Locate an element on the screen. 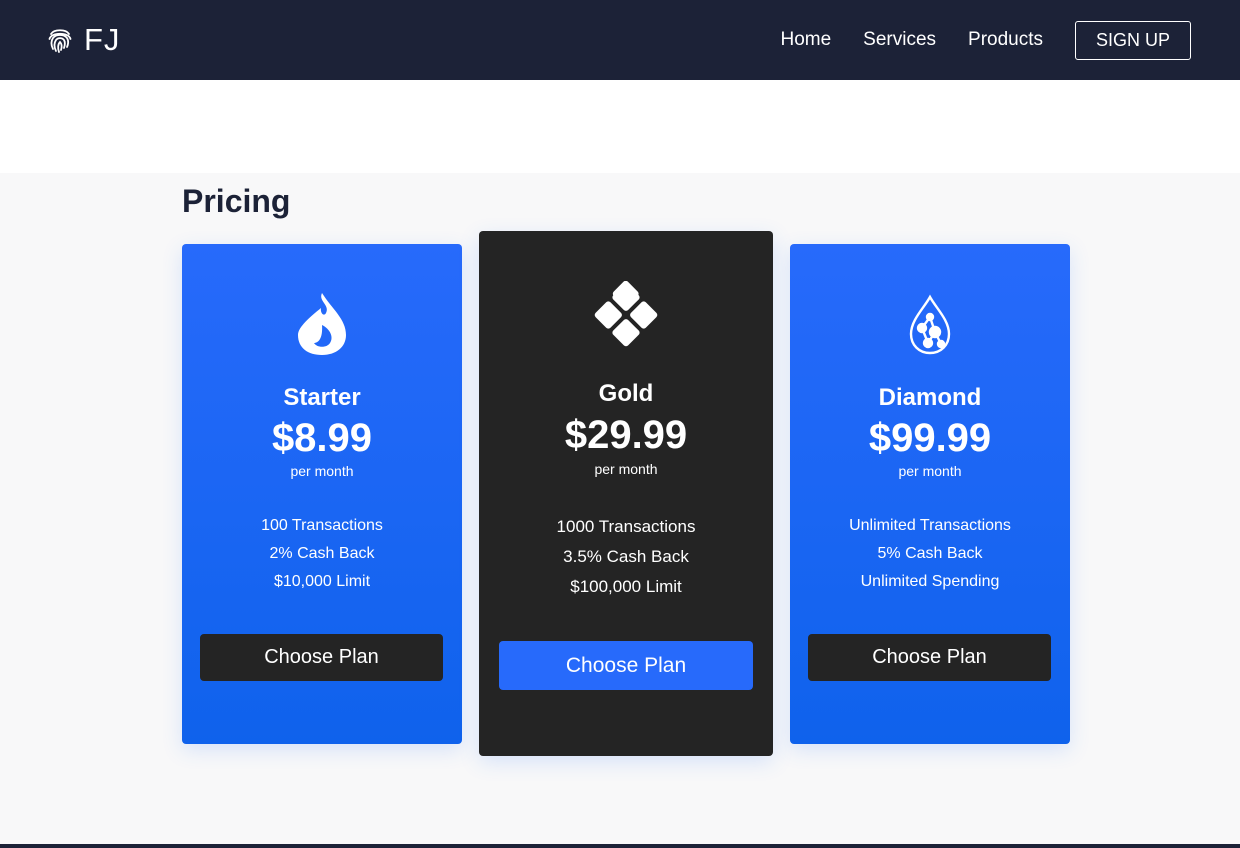  plan-name: Gold is located at coordinates (626, 393).